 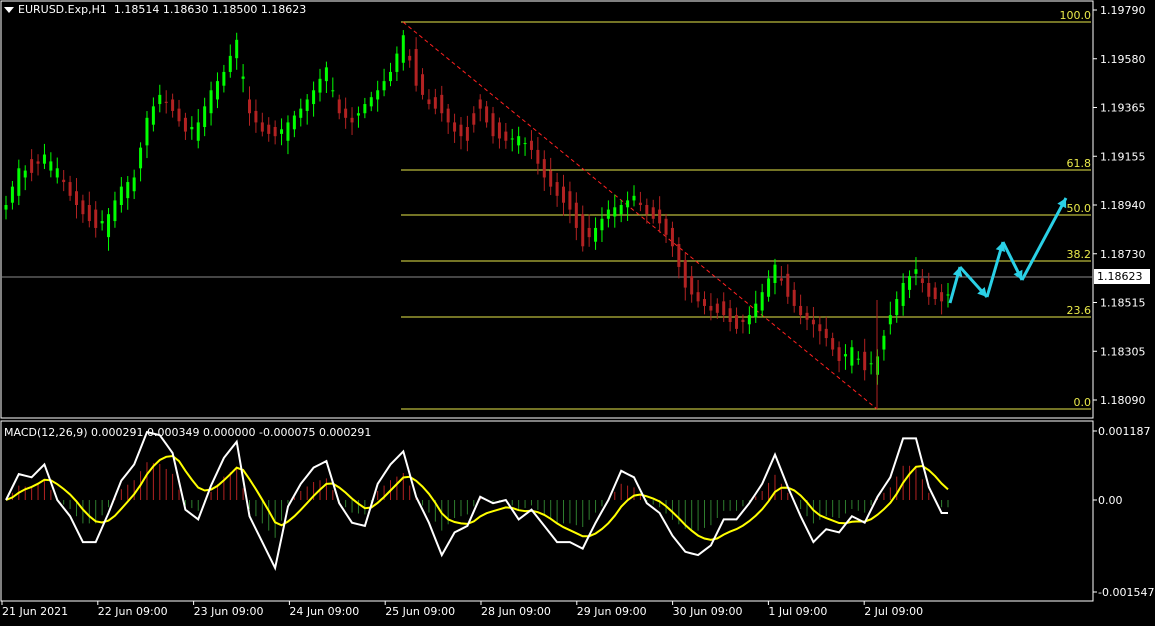 What do you see at coordinates (420, 611) in the screenshot?
I see `time-axis-label: 25 Jun 09:00` at bounding box center [420, 611].